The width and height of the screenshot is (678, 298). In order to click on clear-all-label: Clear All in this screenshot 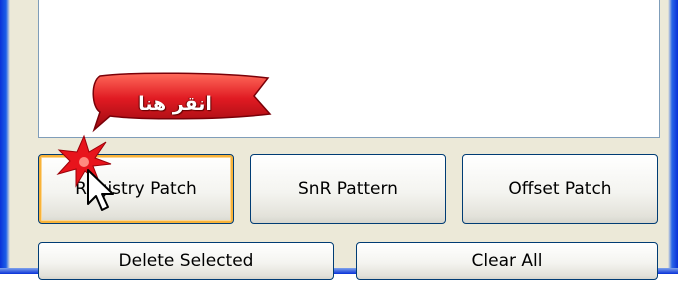, I will do `click(507, 261)`.